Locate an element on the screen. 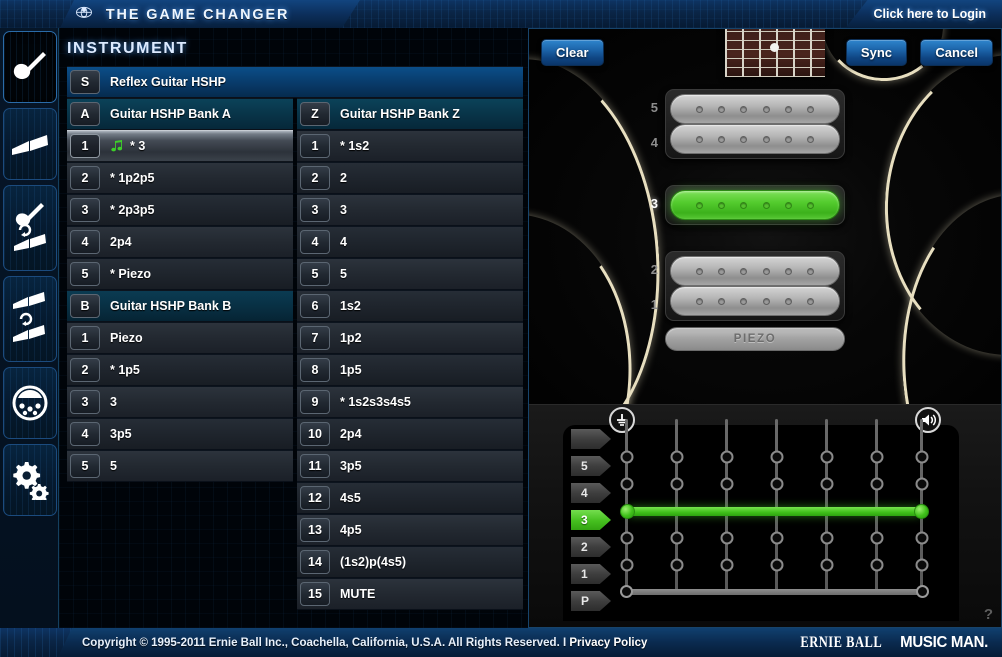 The height and width of the screenshot is (657, 1002). table-row: 3 * 2p3p5 is located at coordinates (180, 210).